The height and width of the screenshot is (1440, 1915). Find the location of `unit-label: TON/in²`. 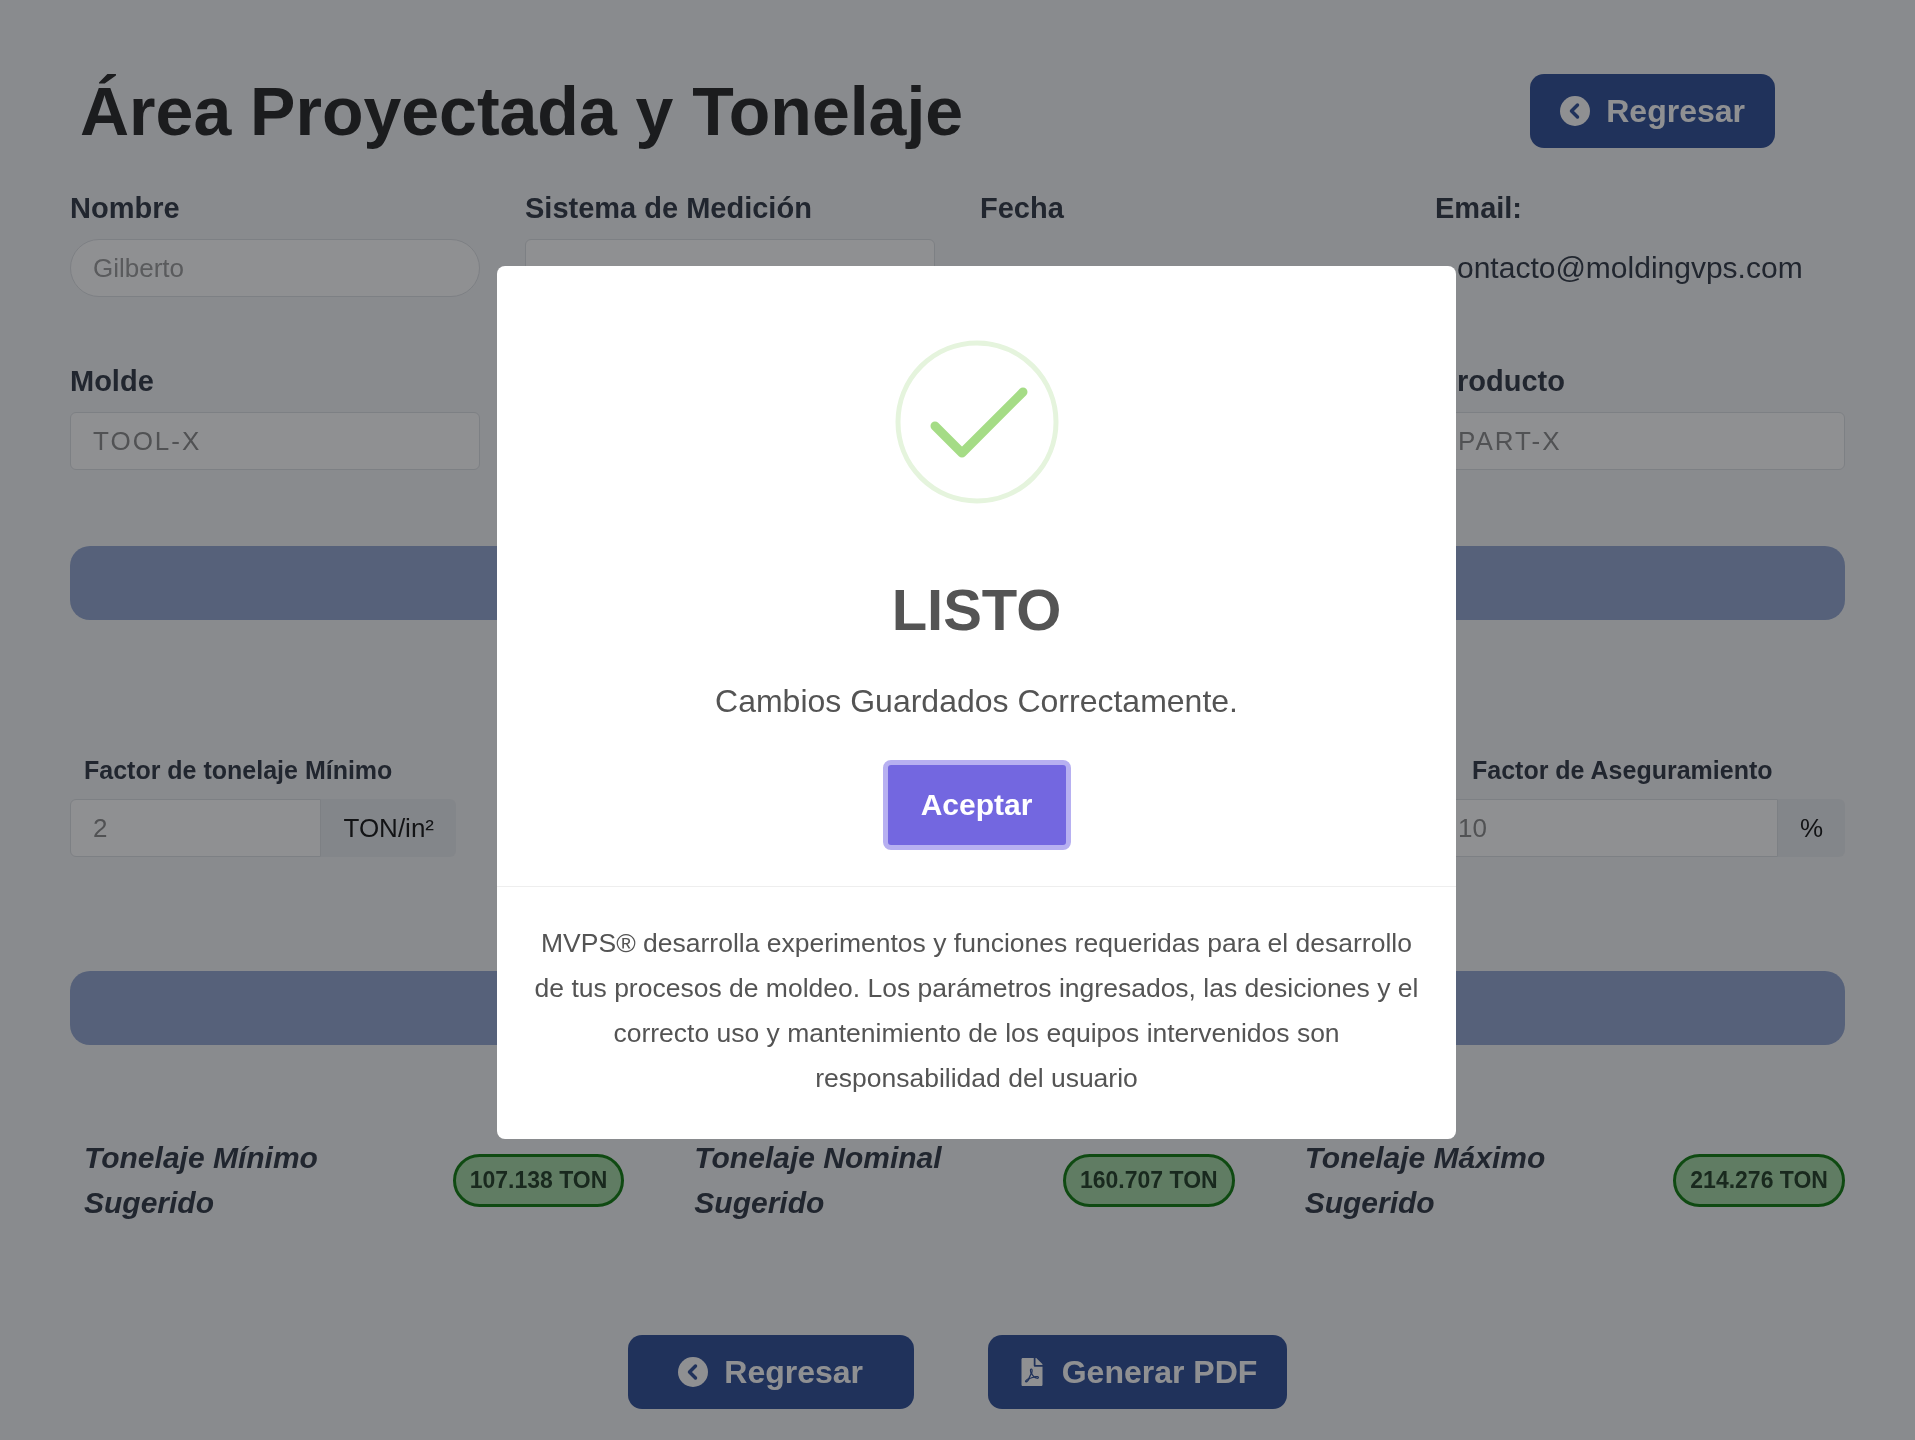

unit-label: TON/in² is located at coordinates (388, 828).